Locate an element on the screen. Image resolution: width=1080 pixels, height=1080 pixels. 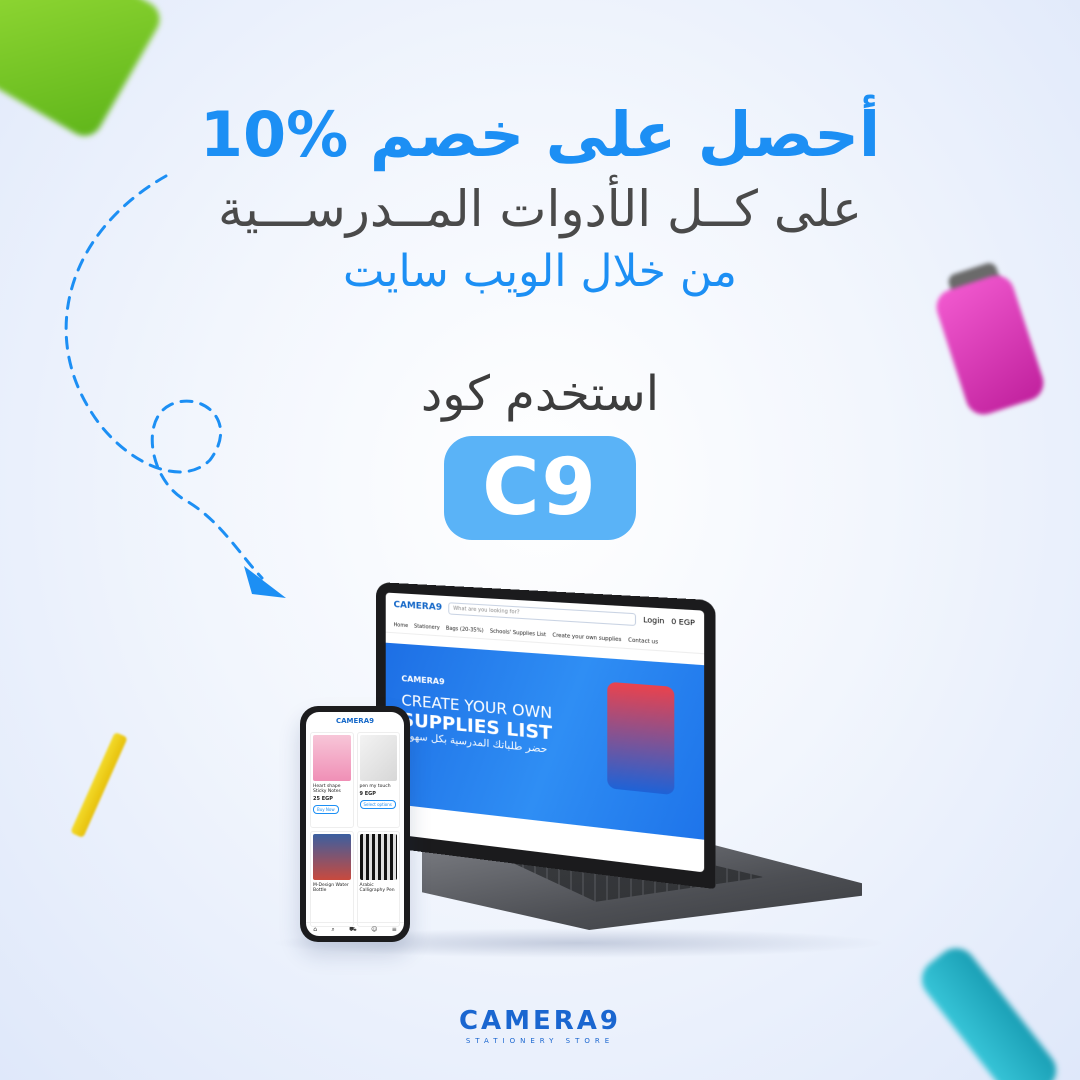
brand-tagline: STATIONERY STORE is located at coordinates (540, 1041).